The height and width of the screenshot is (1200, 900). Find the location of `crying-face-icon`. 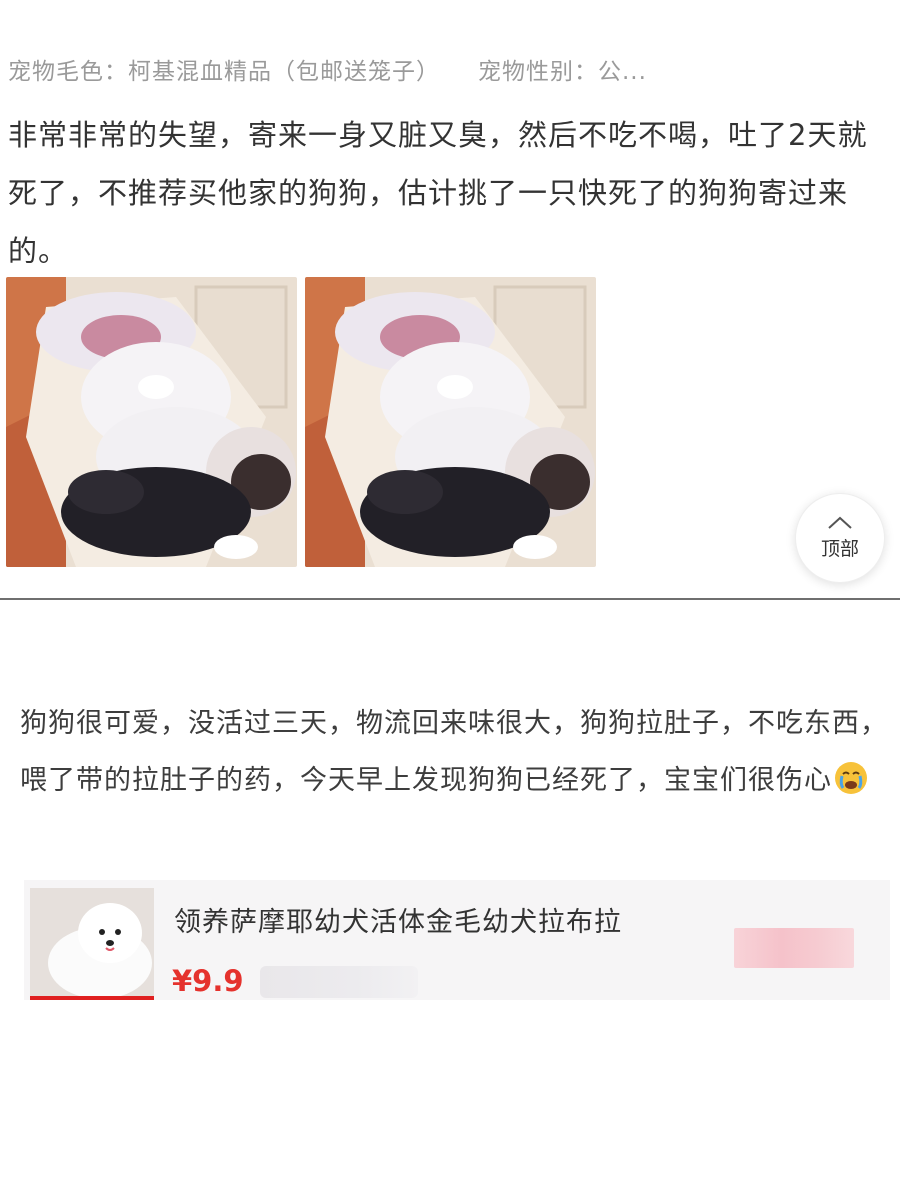

crying-face-icon is located at coordinates (851, 778).